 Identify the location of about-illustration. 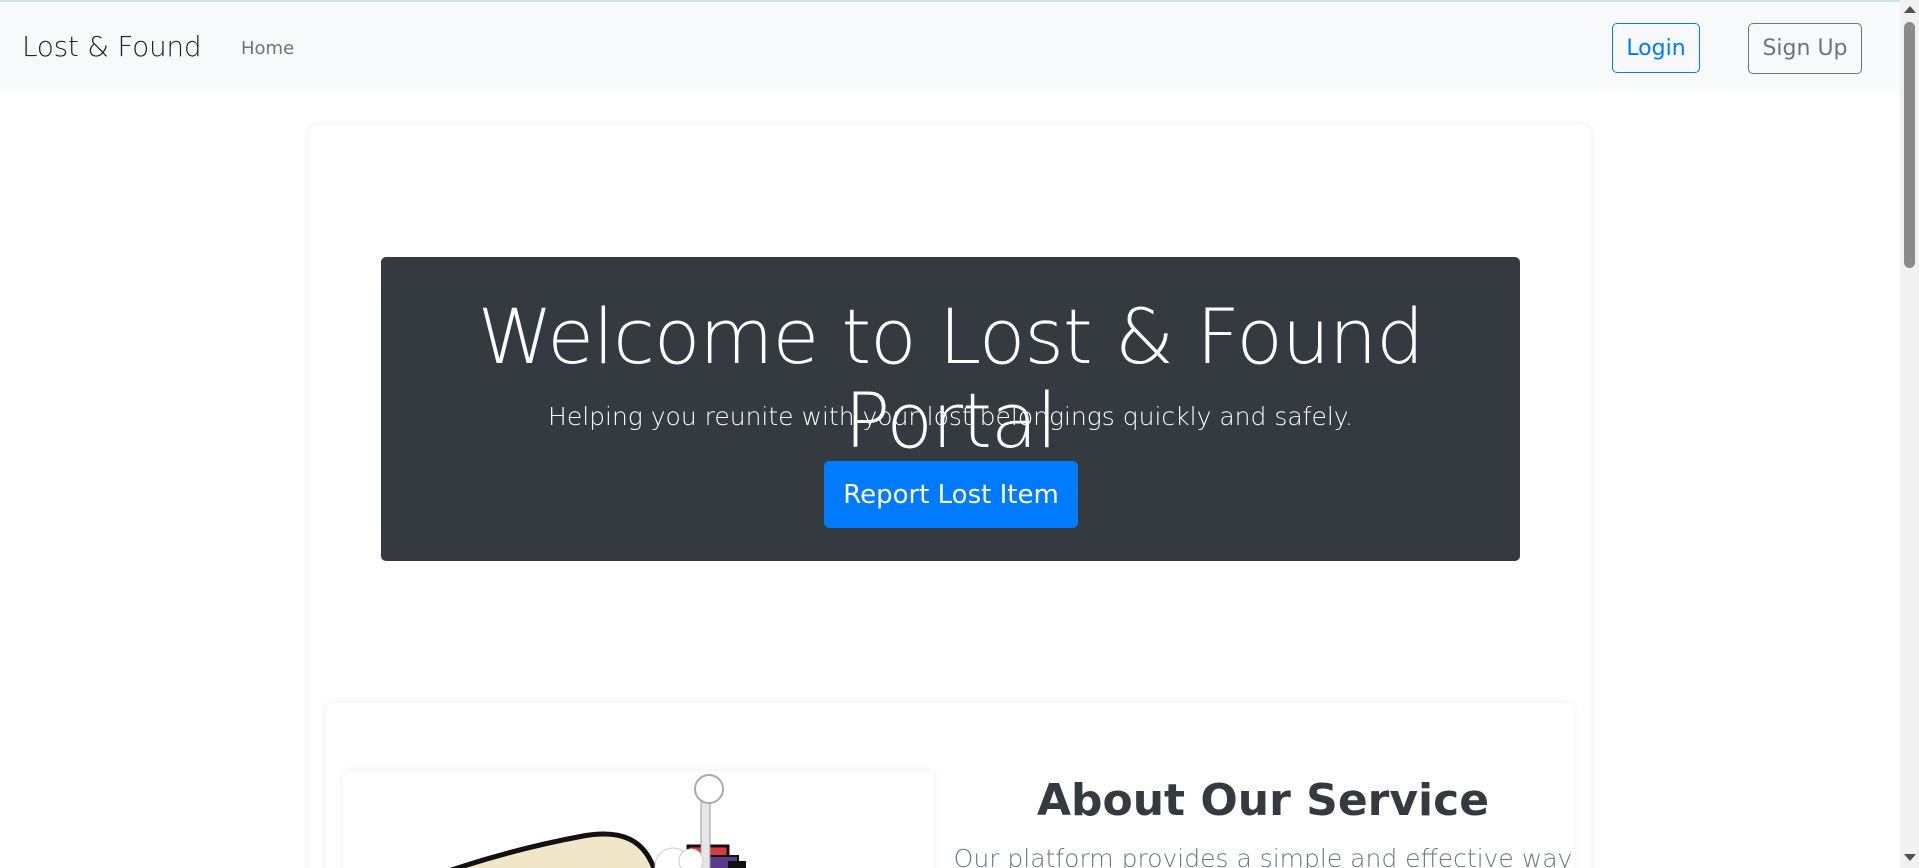
(638, 819).